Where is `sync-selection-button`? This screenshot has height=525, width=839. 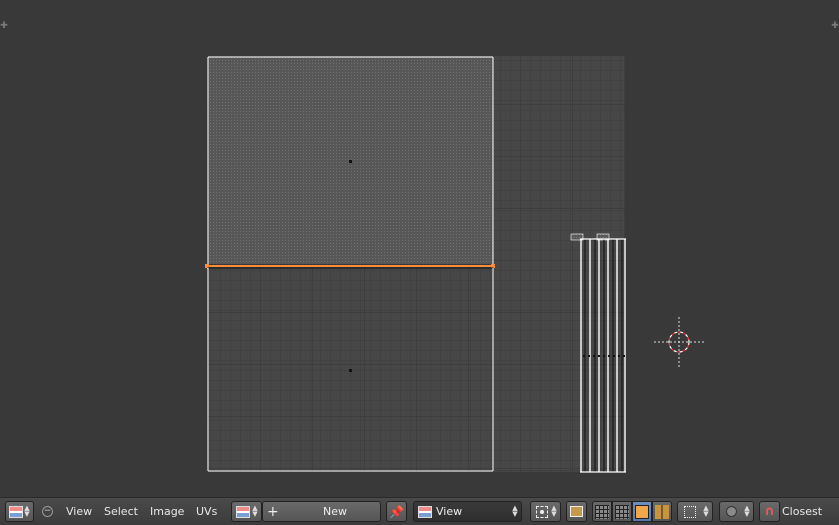 sync-selection-button is located at coordinates (576, 511).